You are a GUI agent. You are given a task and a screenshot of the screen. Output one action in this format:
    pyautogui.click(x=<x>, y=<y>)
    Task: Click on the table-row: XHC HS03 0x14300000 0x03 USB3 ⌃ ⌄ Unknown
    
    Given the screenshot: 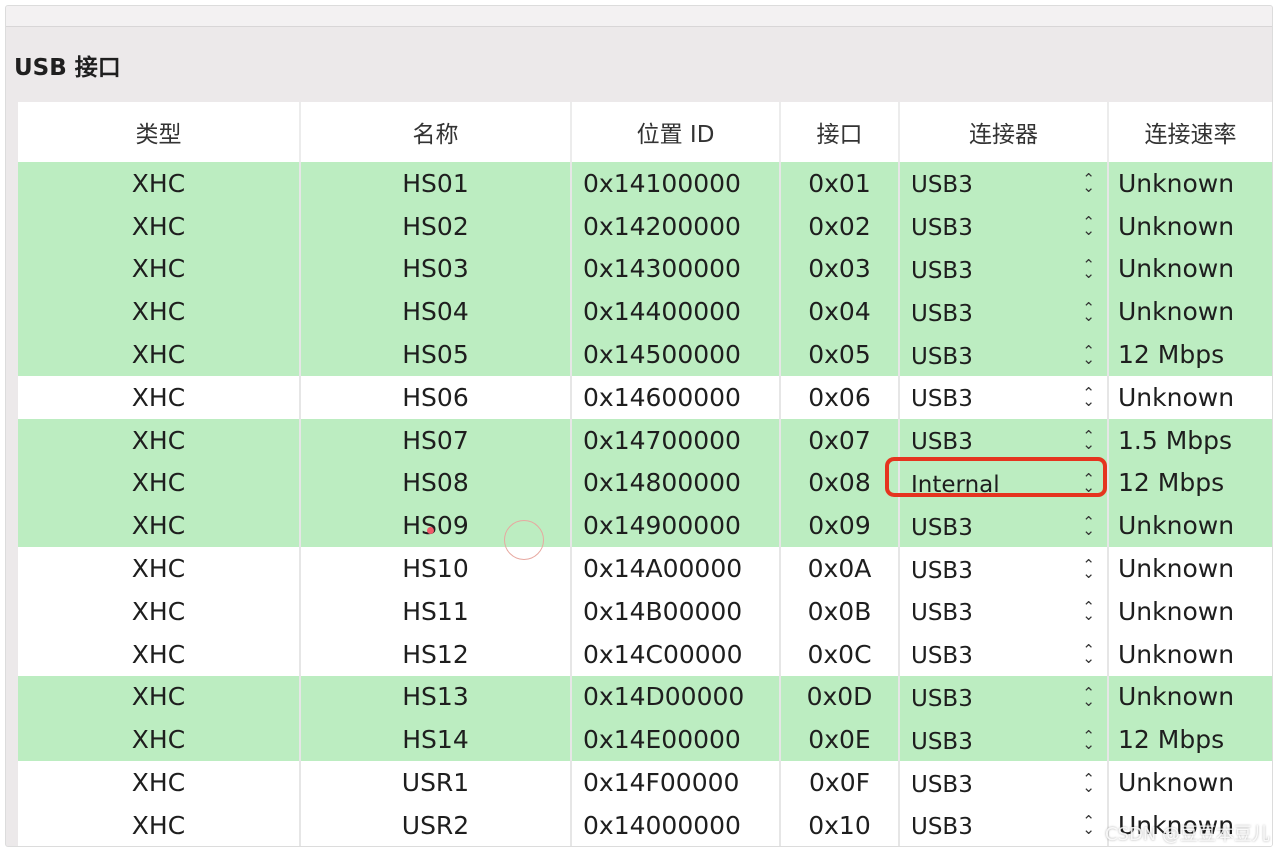 What is the action you would take?
    pyautogui.click(x=645, y=269)
    